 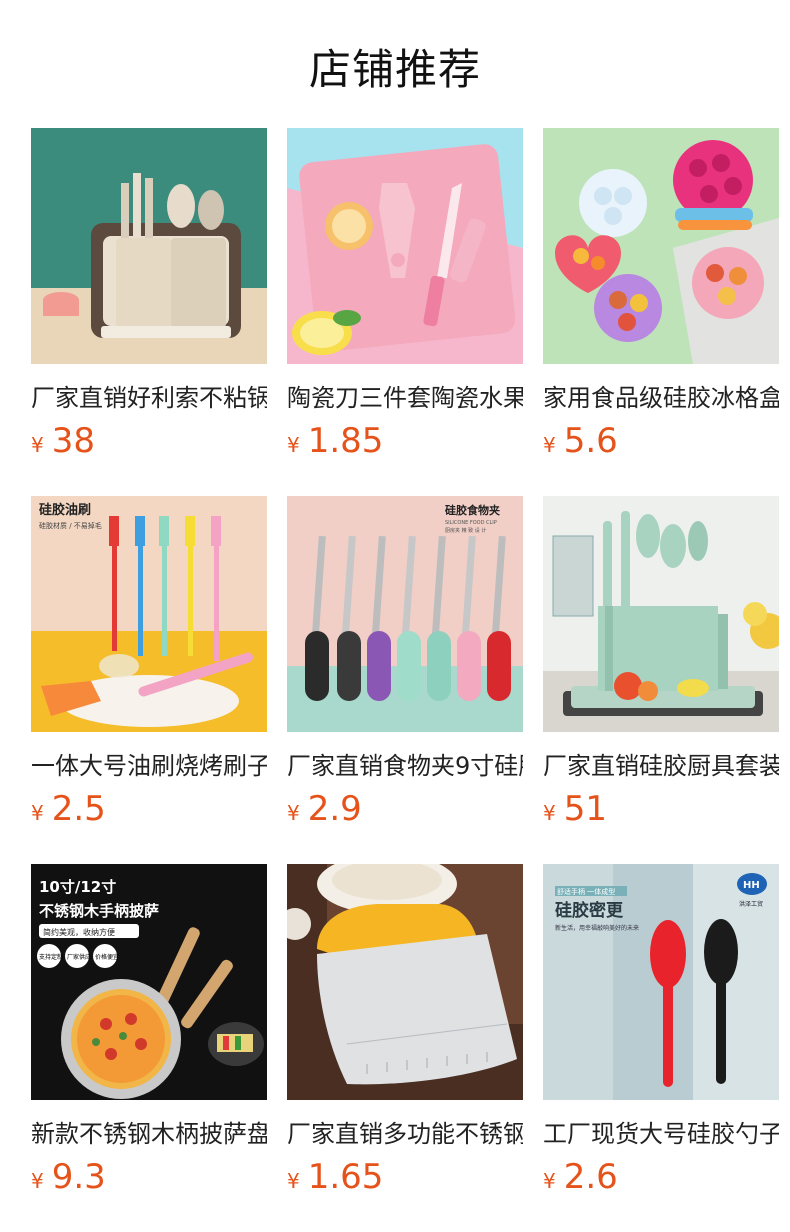 What do you see at coordinates (590, 441) in the screenshot?
I see `price-value: 5.6` at bounding box center [590, 441].